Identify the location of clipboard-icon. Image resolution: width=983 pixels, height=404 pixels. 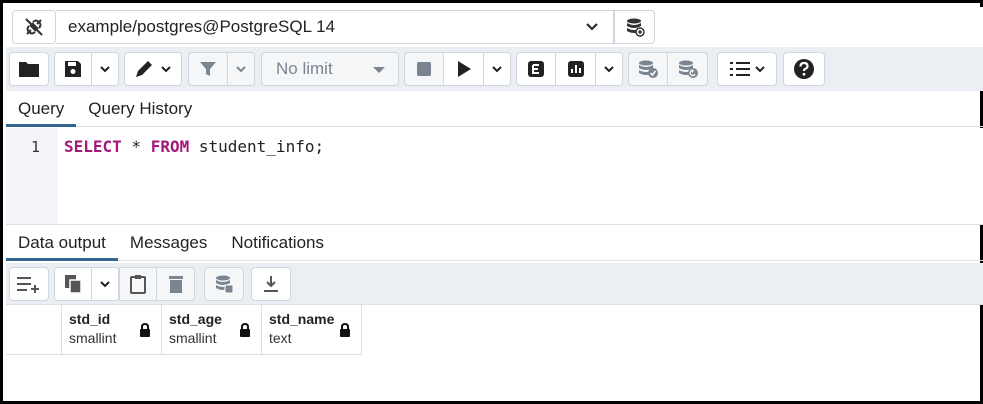
(138, 284).